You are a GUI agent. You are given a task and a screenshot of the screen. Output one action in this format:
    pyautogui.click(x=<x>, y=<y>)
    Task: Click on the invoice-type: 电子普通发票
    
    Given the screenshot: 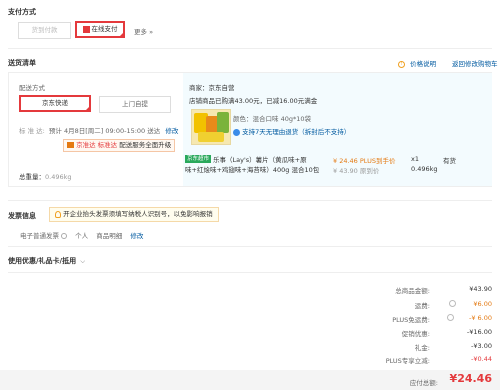 What is the action you would take?
    pyautogui.click(x=39, y=236)
    